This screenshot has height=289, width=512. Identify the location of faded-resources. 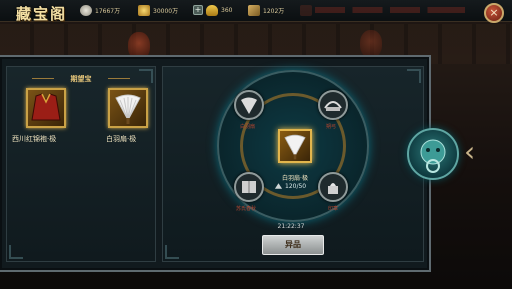
(382, 10).